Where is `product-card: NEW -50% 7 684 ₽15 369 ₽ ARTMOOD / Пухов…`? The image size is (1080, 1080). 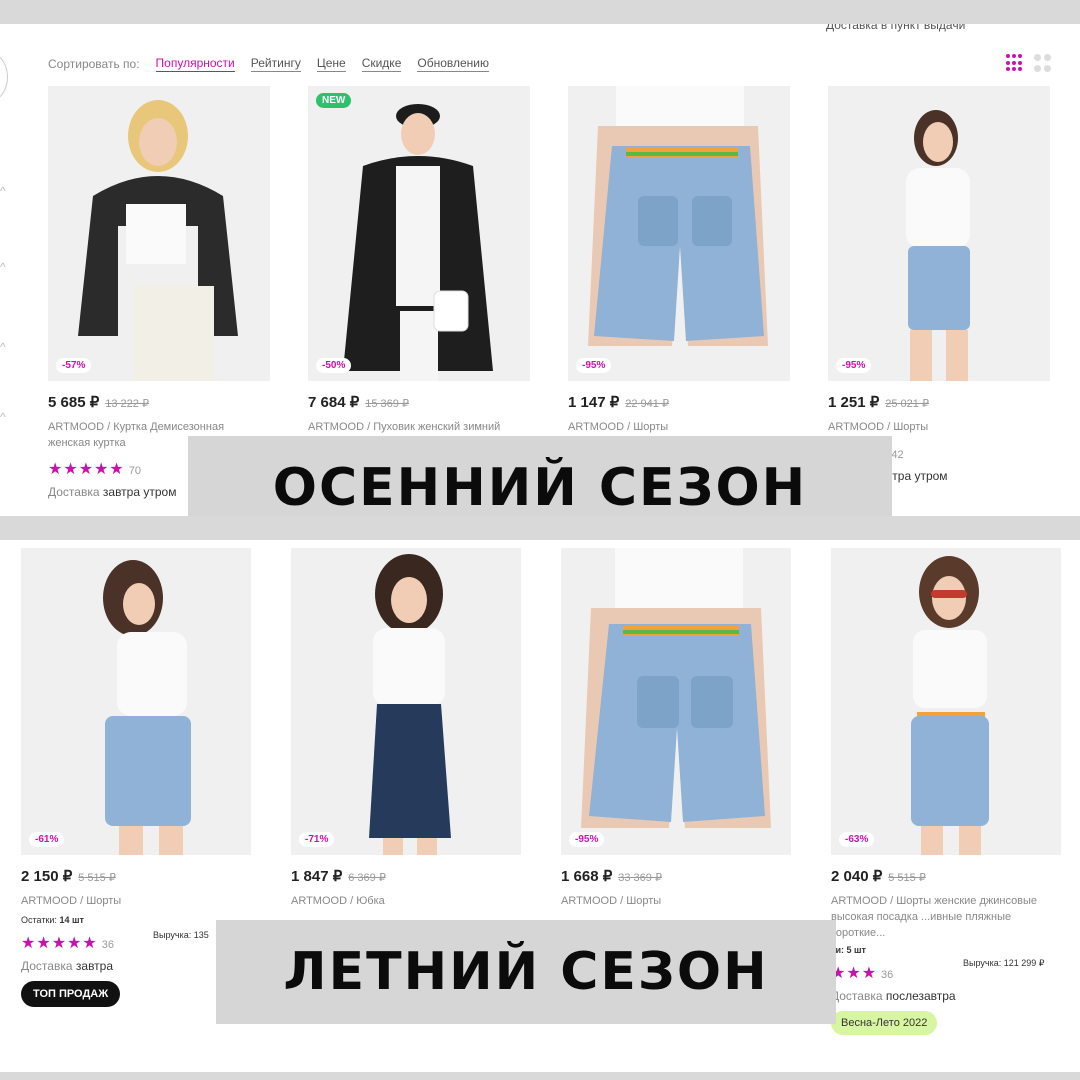 product-card: NEW -50% 7 684 ₽15 369 ₽ ARTMOOD / Пухов… is located at coordinates (419, 260).